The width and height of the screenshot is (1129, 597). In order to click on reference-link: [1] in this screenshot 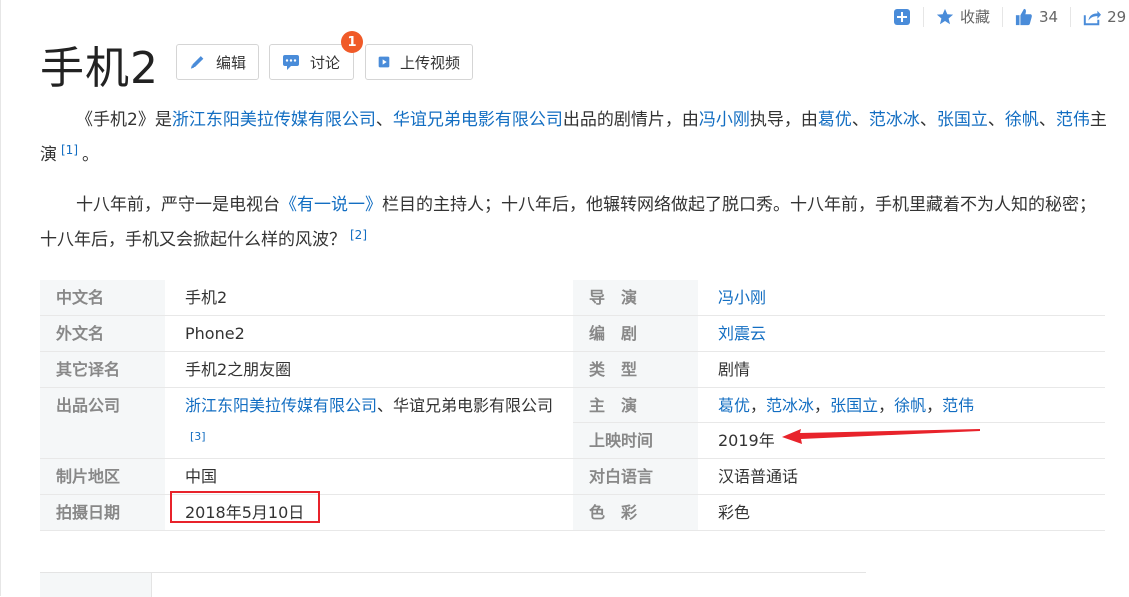, I will do `click(69, 150)`.